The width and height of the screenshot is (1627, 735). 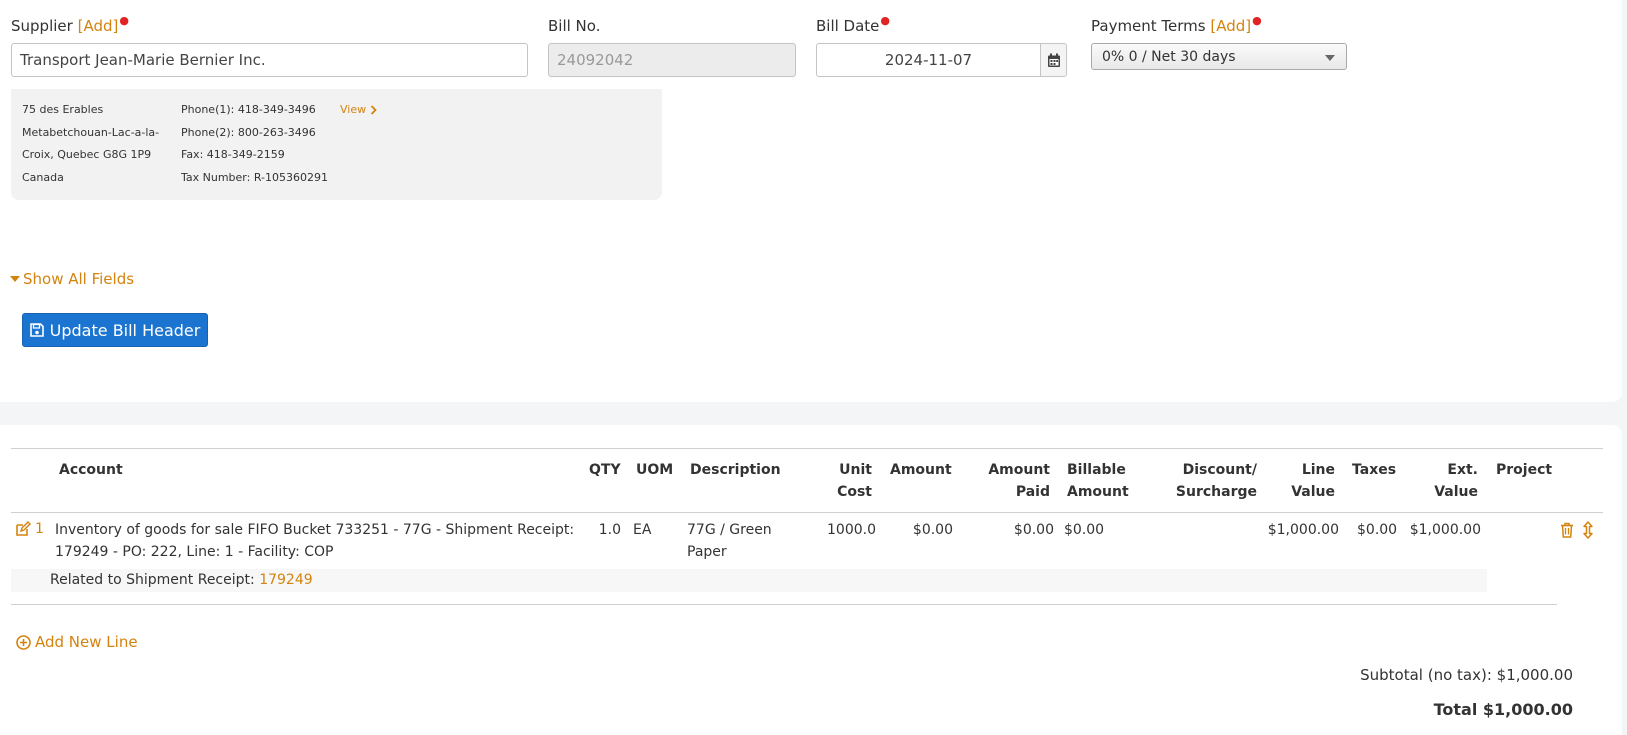 I want to click on col-header-taxes: Taxes, so click(x=1374, y=470).